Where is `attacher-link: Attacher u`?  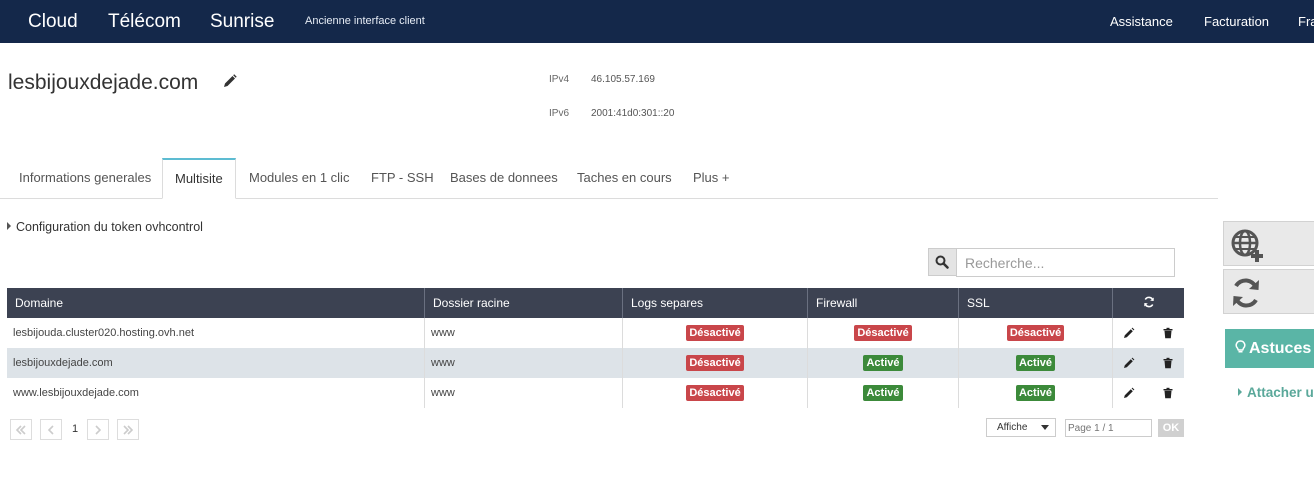
attacher-link: Attacher u is located at coordinates (1276, 392).